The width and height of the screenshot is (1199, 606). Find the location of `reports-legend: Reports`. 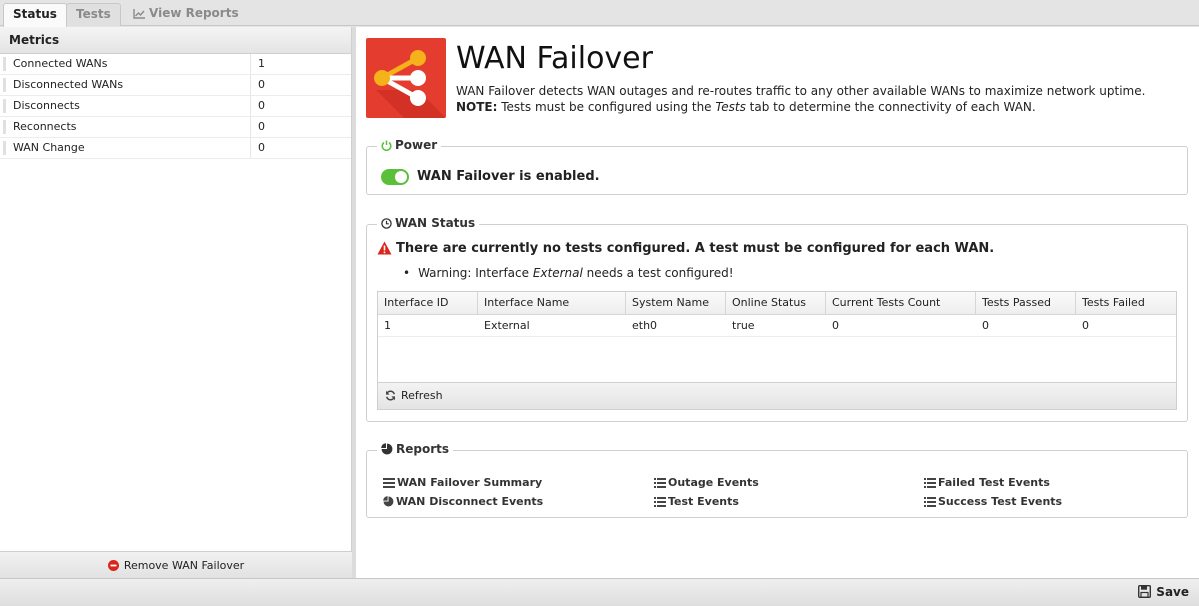

reports-legend: Reports is located at coordinates (415, 449).